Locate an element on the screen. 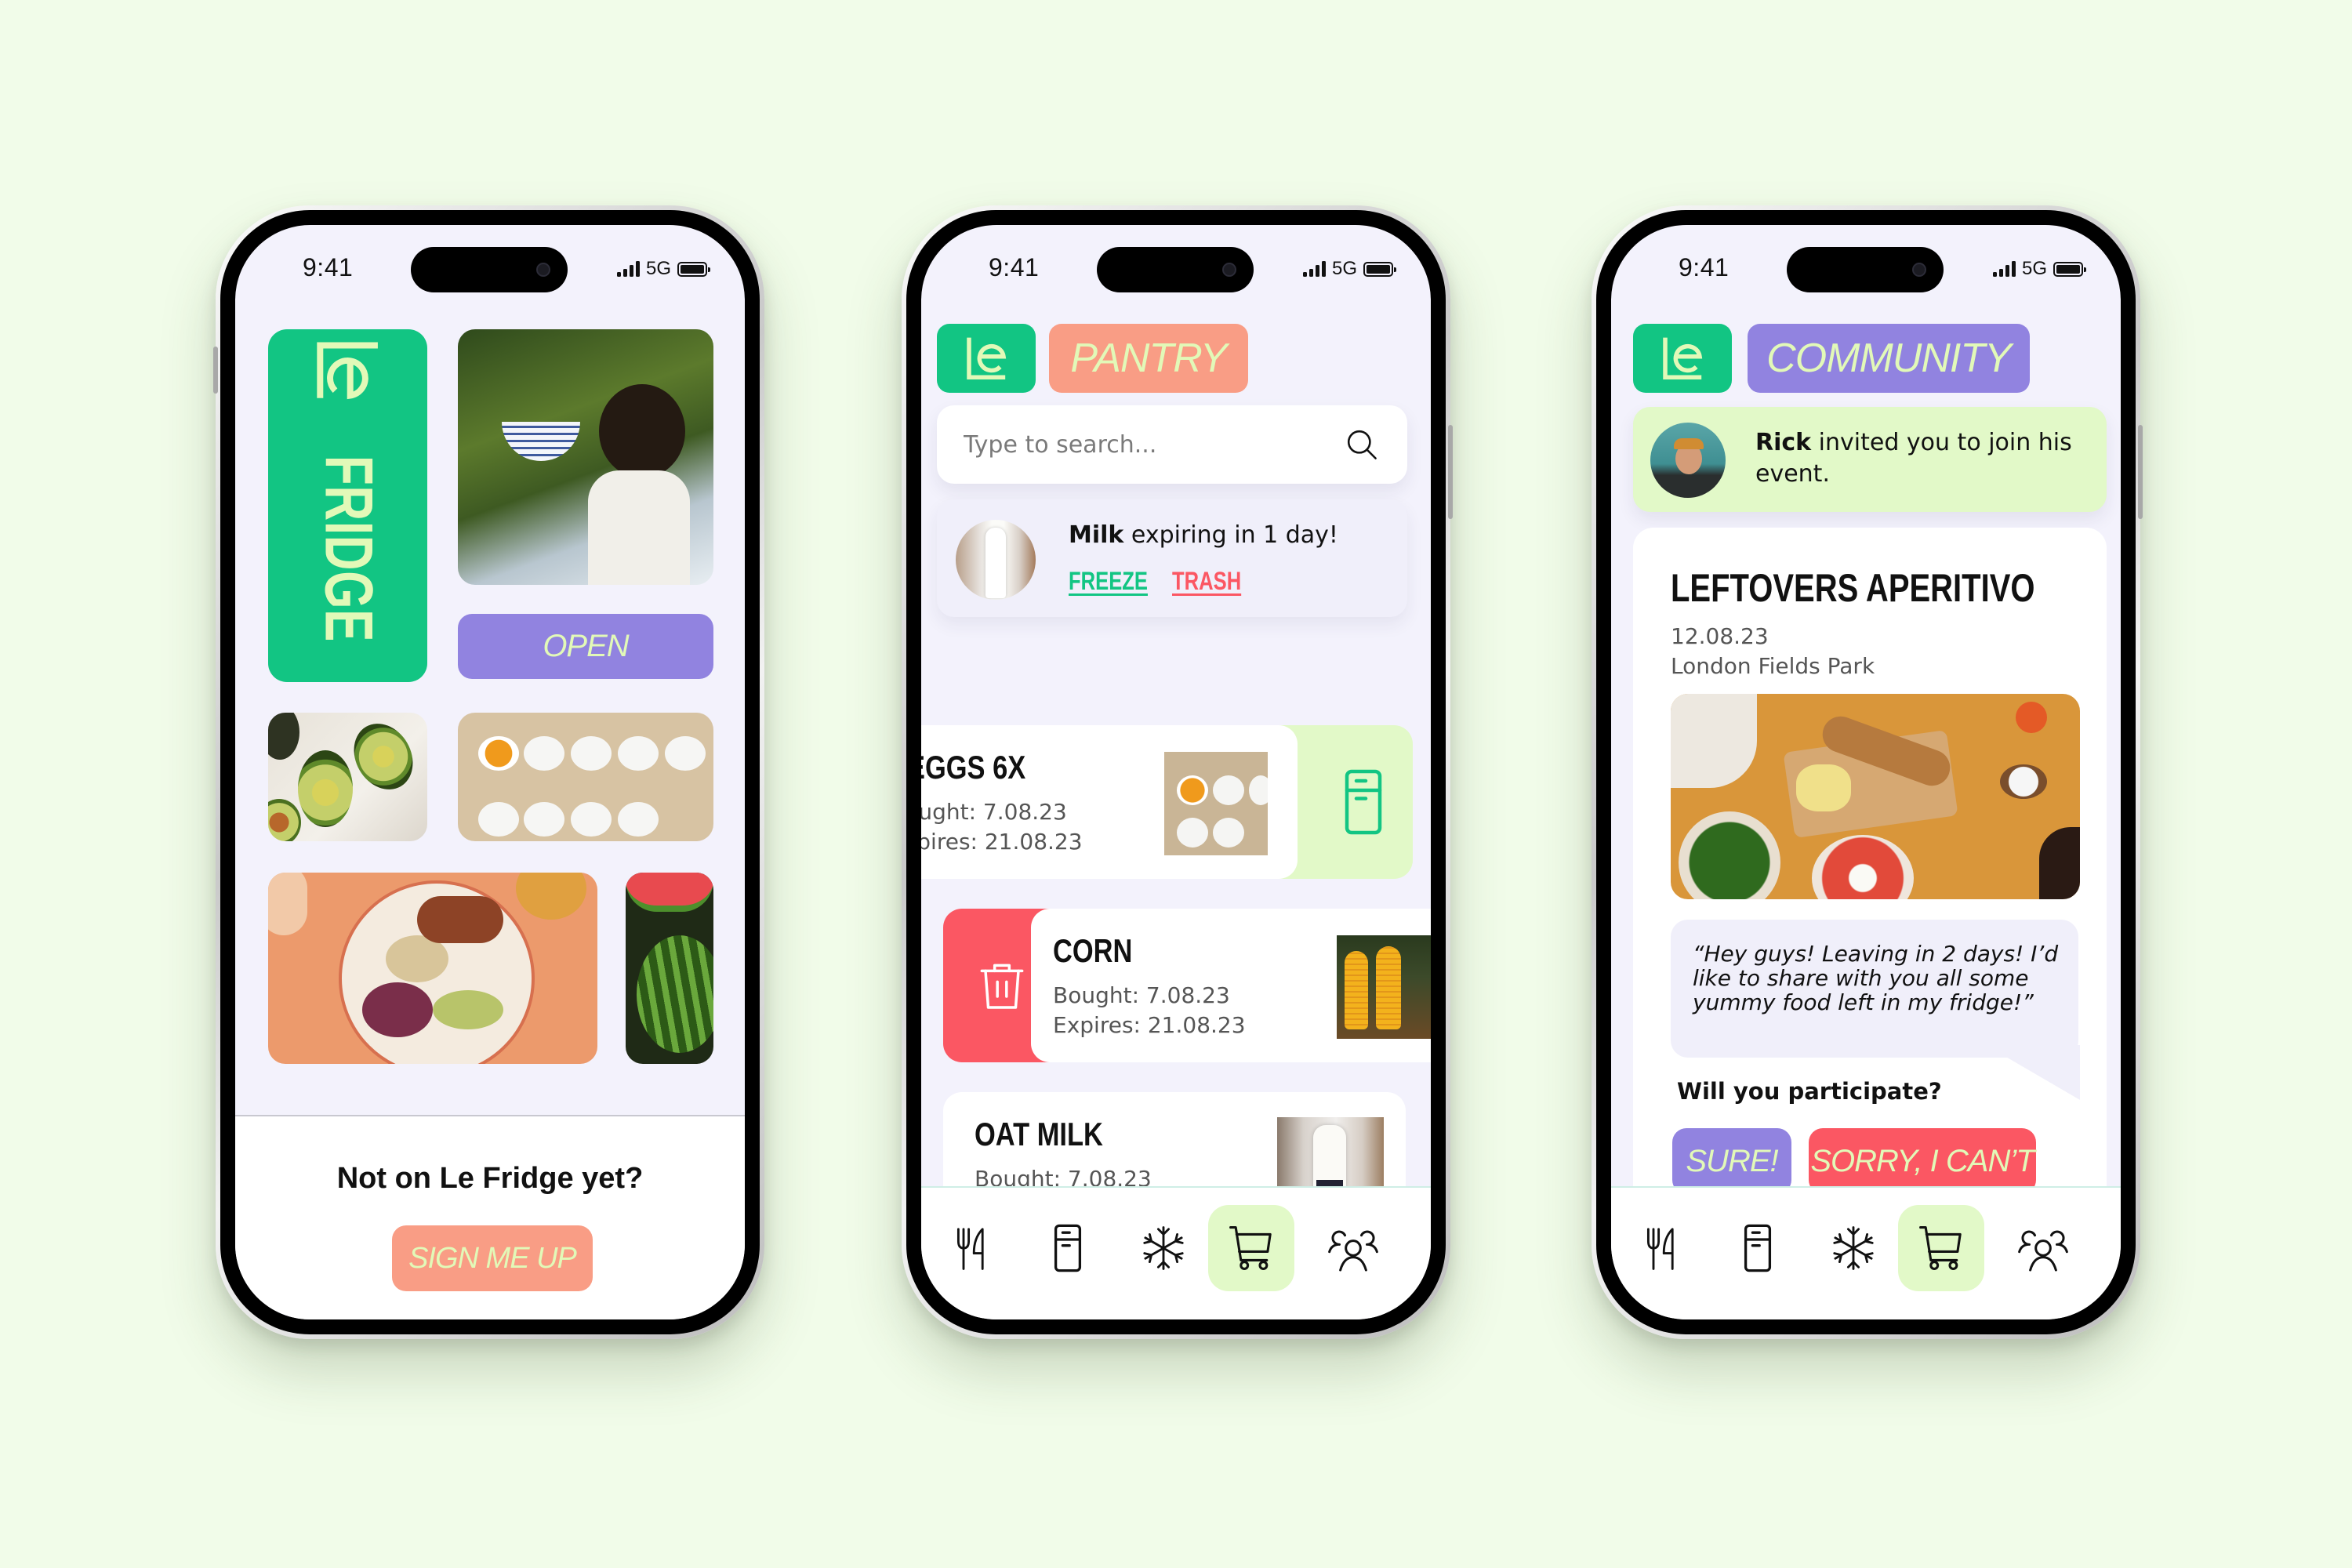  pantry-item-row: CORN Bought: 7.08.23 Expires: 21.08.23 is located at coordinates (1176, 985).